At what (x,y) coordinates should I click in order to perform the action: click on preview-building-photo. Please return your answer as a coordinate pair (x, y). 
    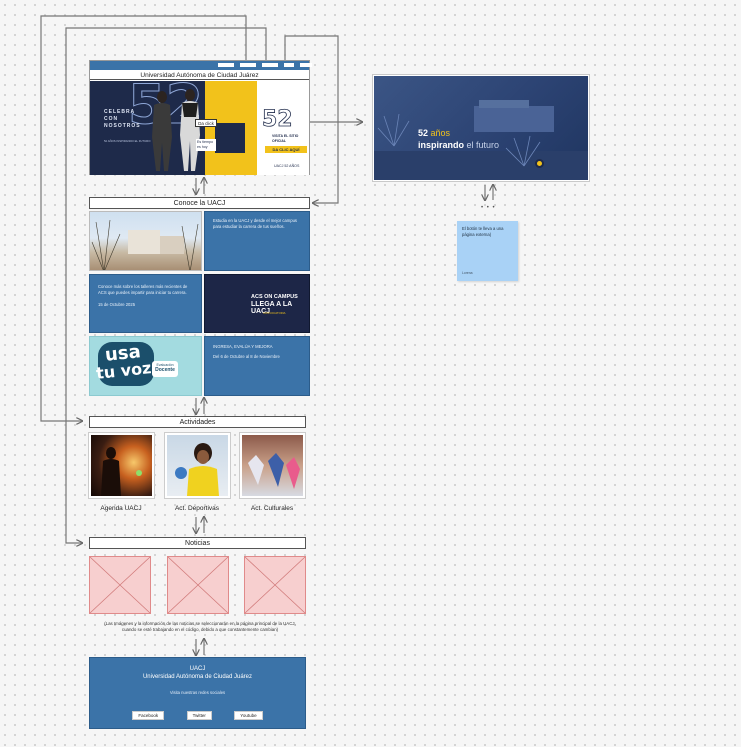
    Looking at the image, I should click on (481, 140).